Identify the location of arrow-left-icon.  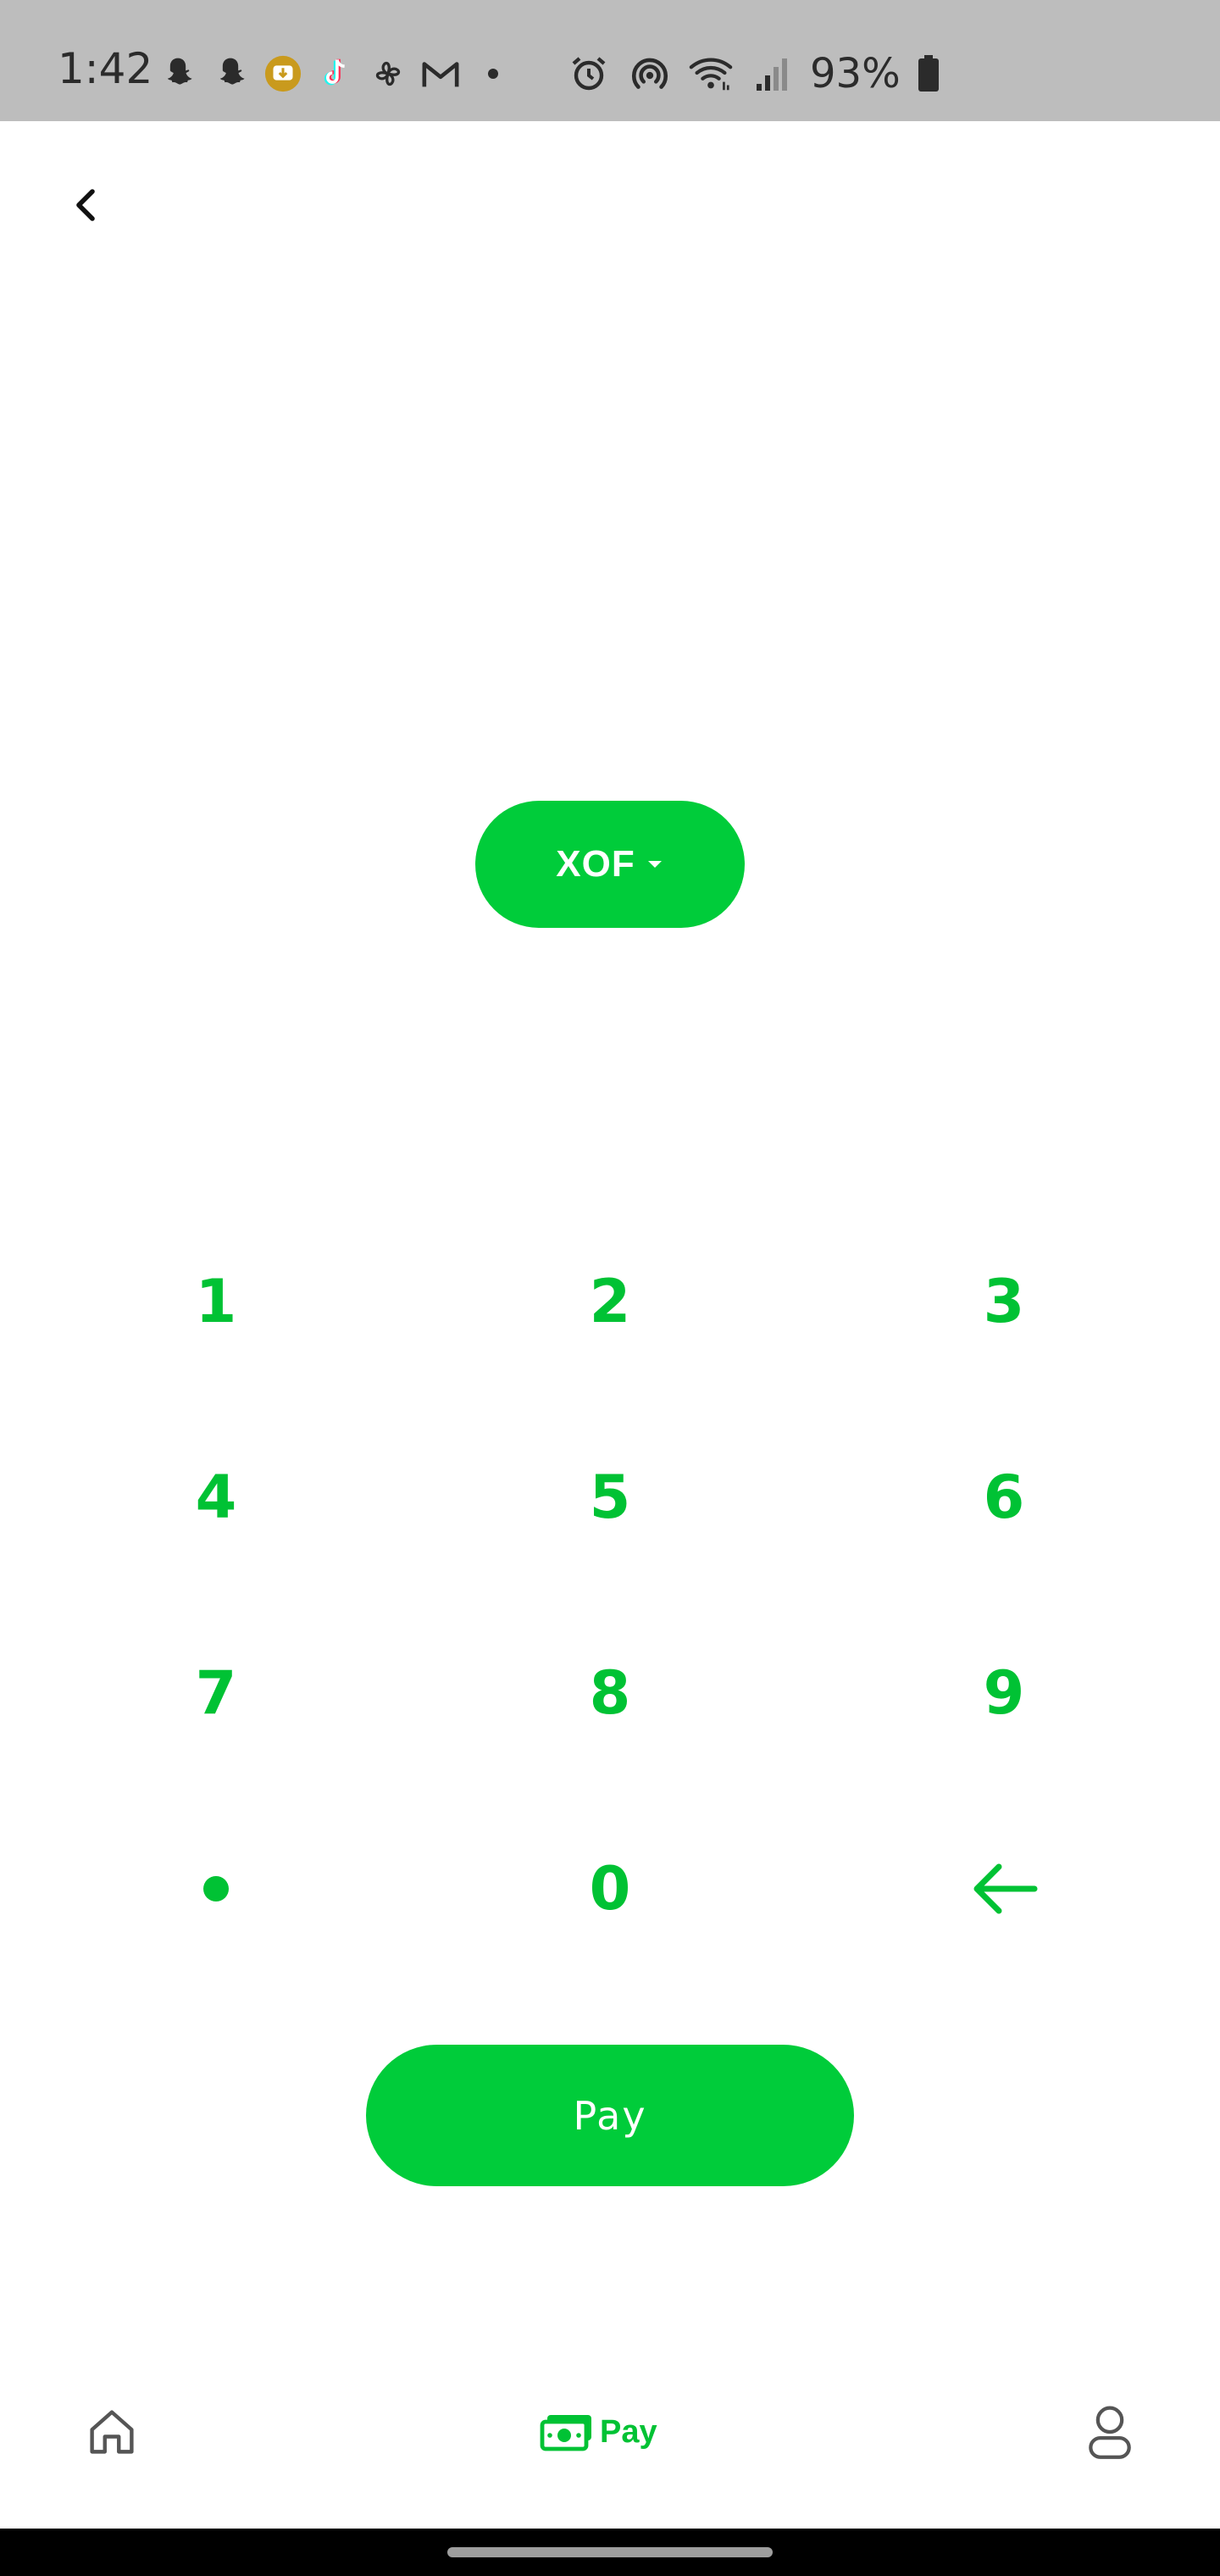
(1006, 1888).